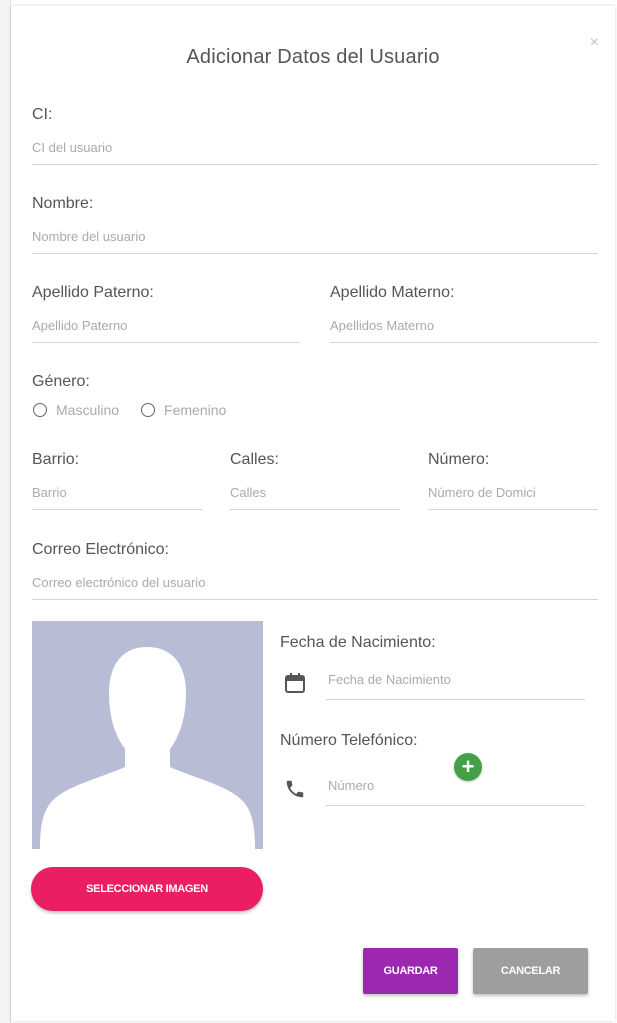  I want to click on ci-input, so click(315, 152).